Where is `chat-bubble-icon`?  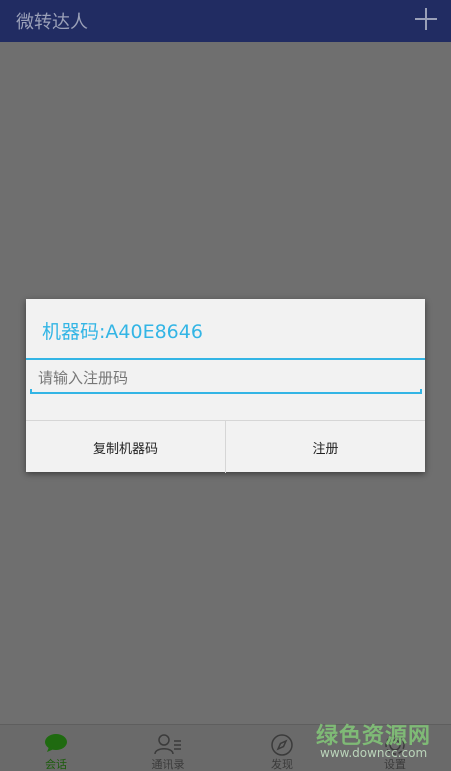
chat-bubble-icon is located at coordinates (56, 745).